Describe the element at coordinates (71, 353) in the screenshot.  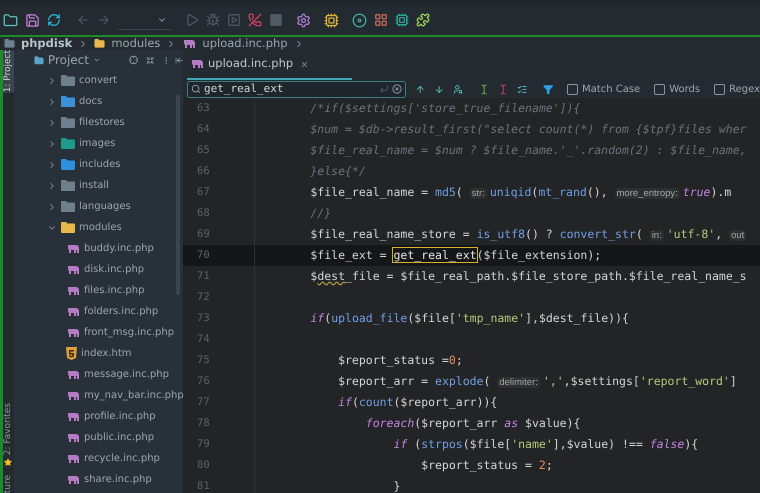
I see `html-file-icon` at that location.